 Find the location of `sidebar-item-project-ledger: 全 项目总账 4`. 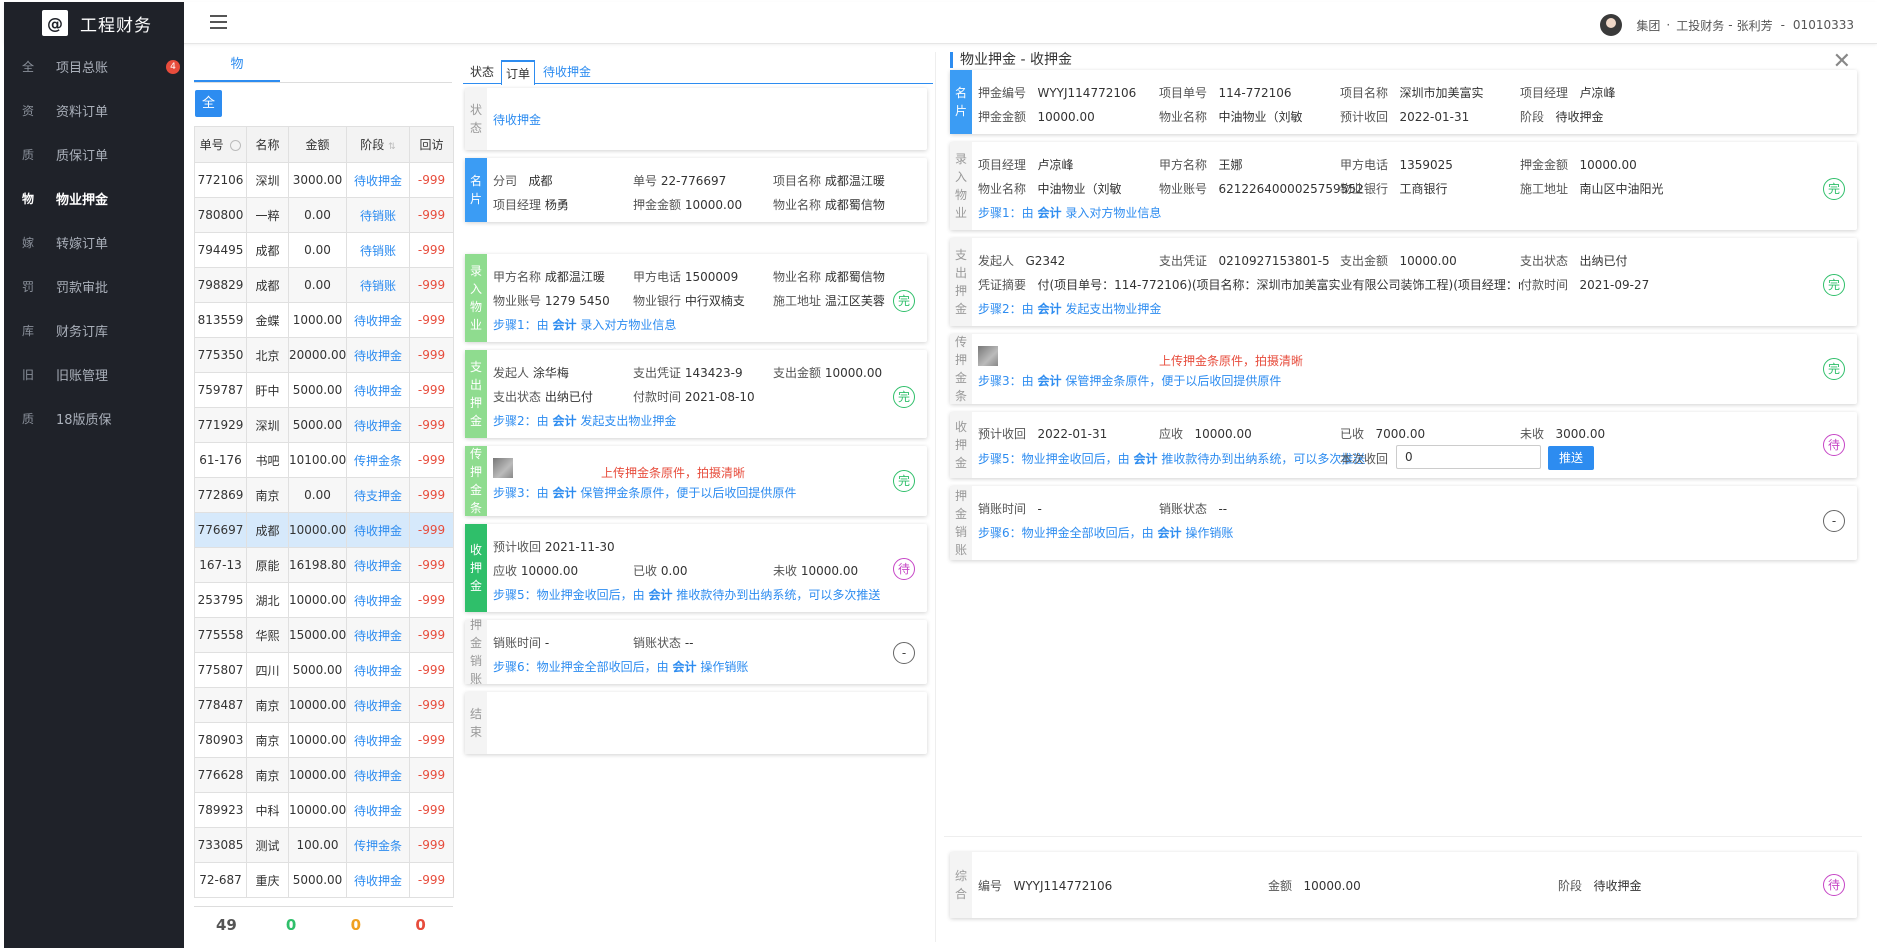

sidebar-item-project-ledger: 全 项目总账 4 is located at coordinates (94, 66).